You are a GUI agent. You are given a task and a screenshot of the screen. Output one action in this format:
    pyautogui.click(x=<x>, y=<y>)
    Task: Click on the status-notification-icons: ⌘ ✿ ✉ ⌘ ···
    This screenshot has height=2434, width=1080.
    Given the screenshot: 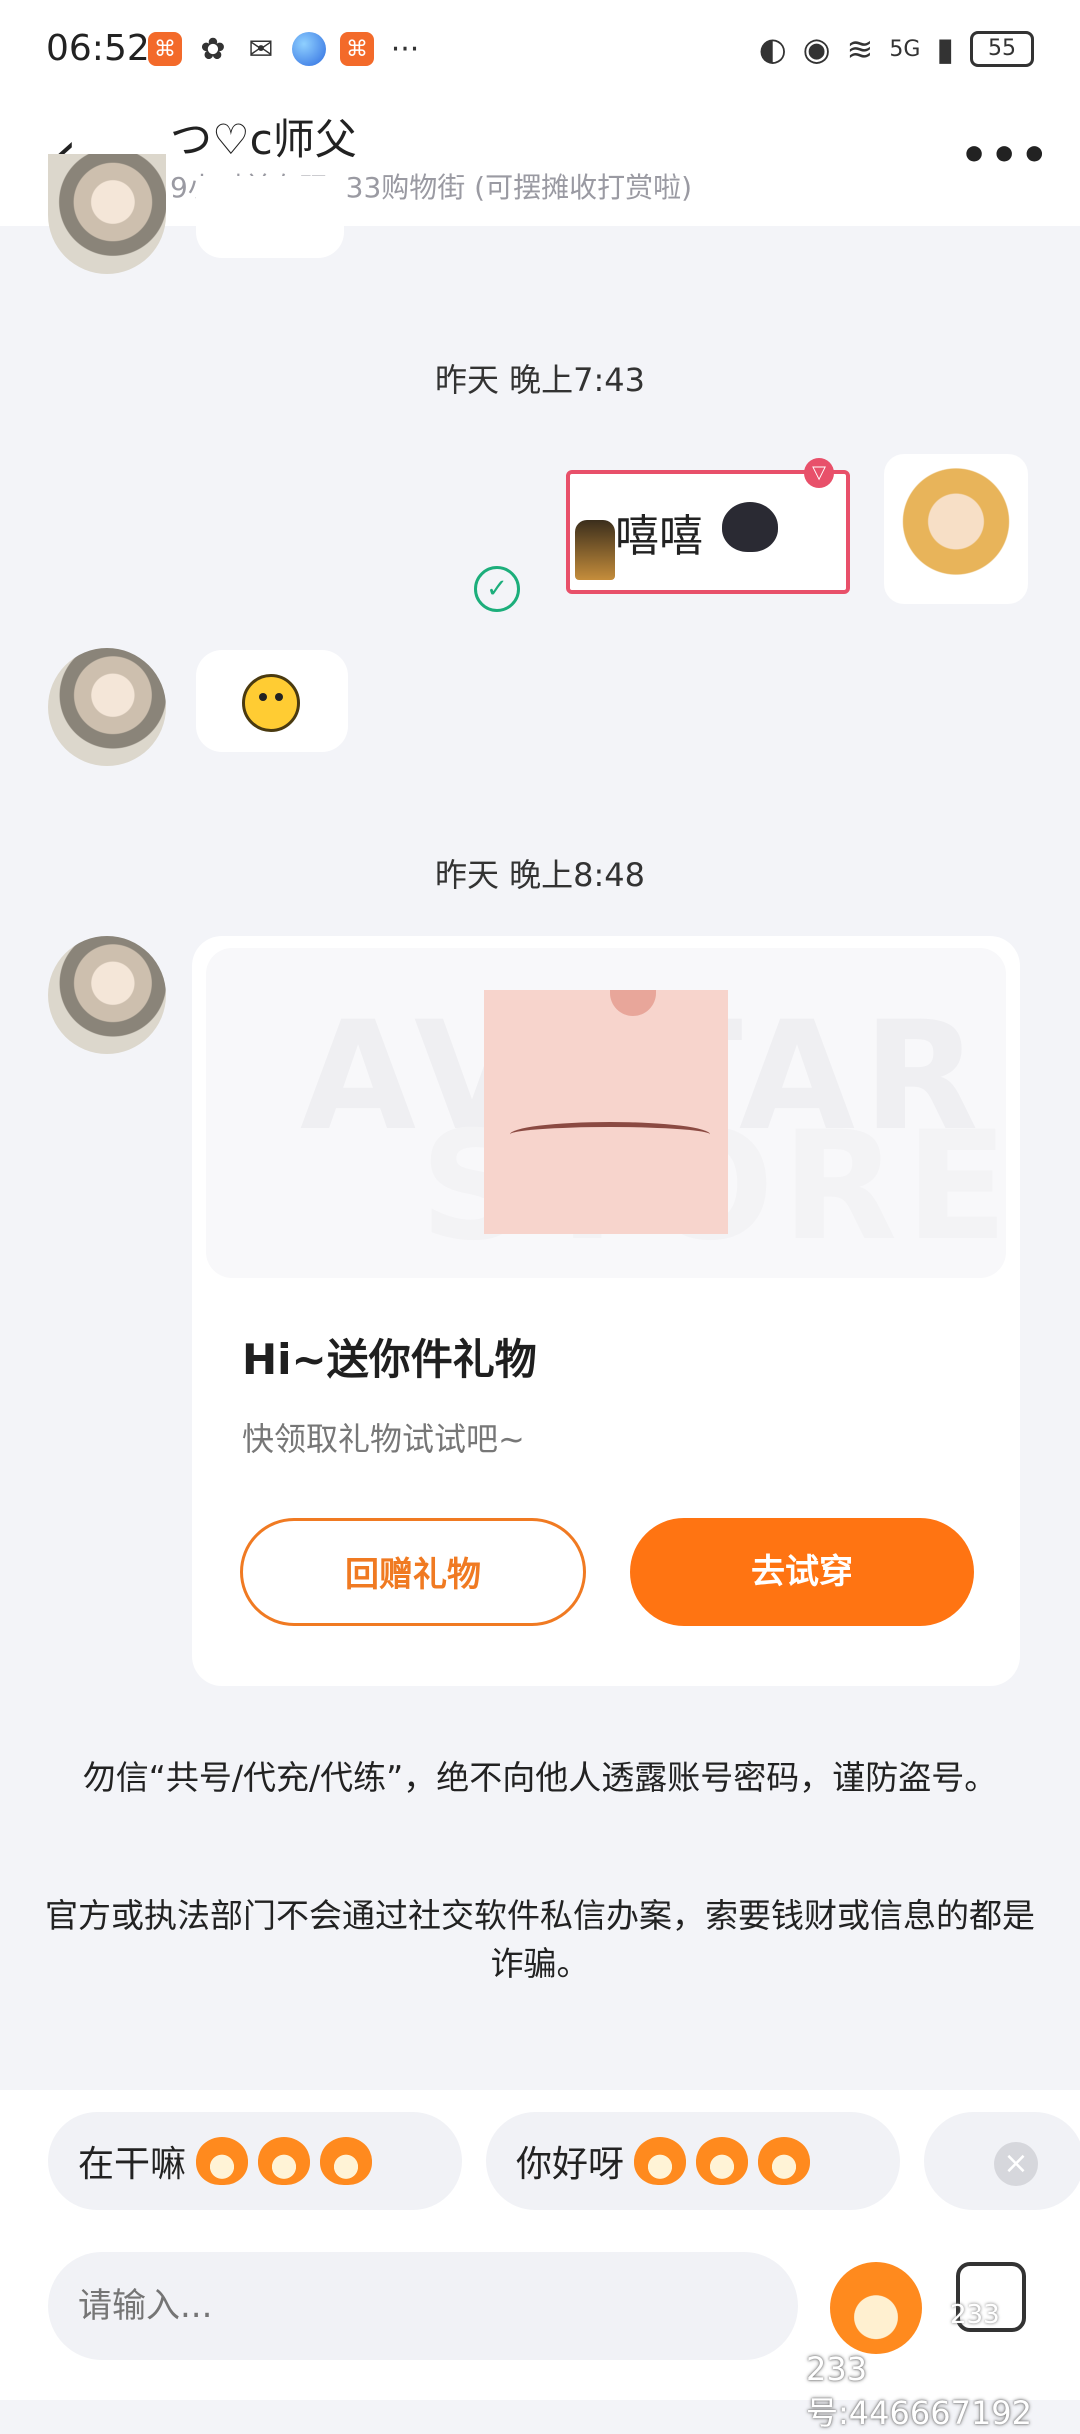 What is the action you would take?
    pyautogui.click(x=285, y=49)
    